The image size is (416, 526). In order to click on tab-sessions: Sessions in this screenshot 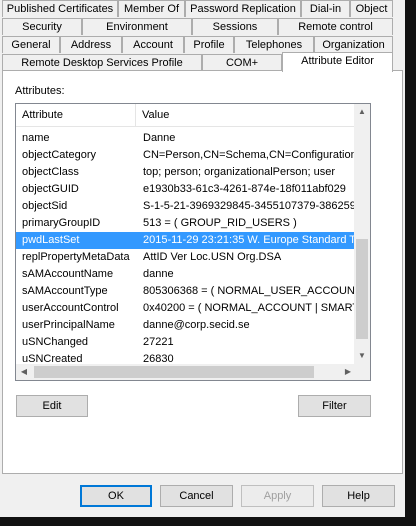, I will do `click(235, 26)`.